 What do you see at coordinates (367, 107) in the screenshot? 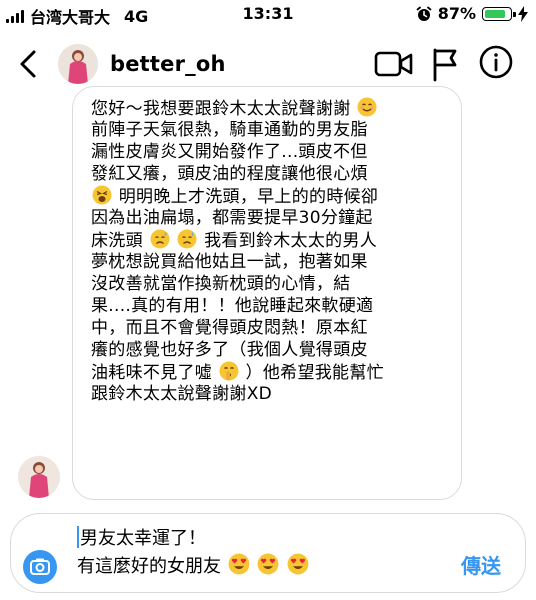
I see `smiling-face-emoji-icon` at bounding box center [367, 107].